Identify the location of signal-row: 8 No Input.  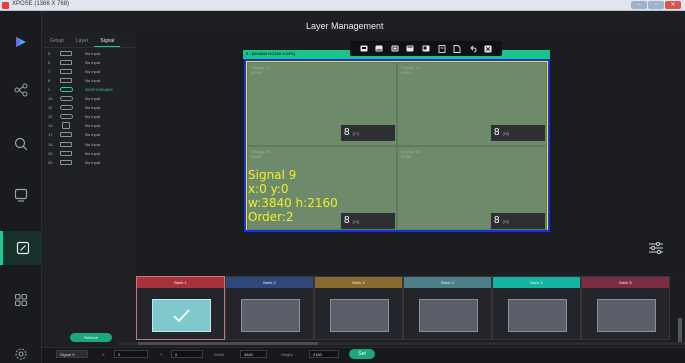
(89, 80).